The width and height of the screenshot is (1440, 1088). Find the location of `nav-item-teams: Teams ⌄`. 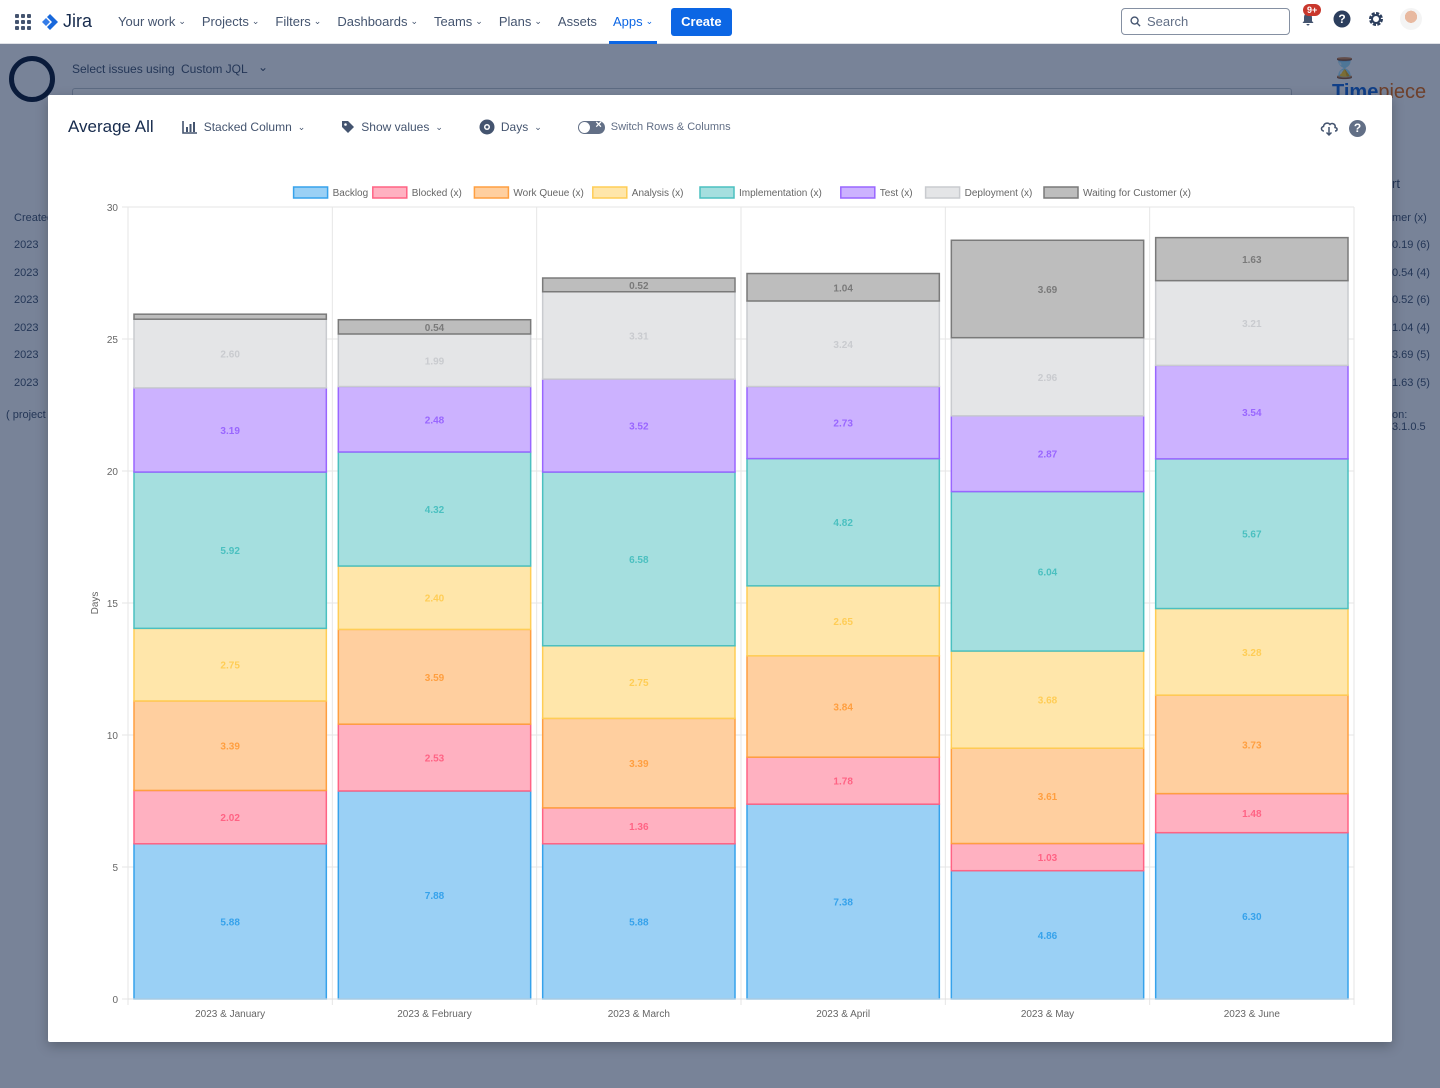

nav-item-teams: Teams ⌄ is located at coordinates (458, 22).